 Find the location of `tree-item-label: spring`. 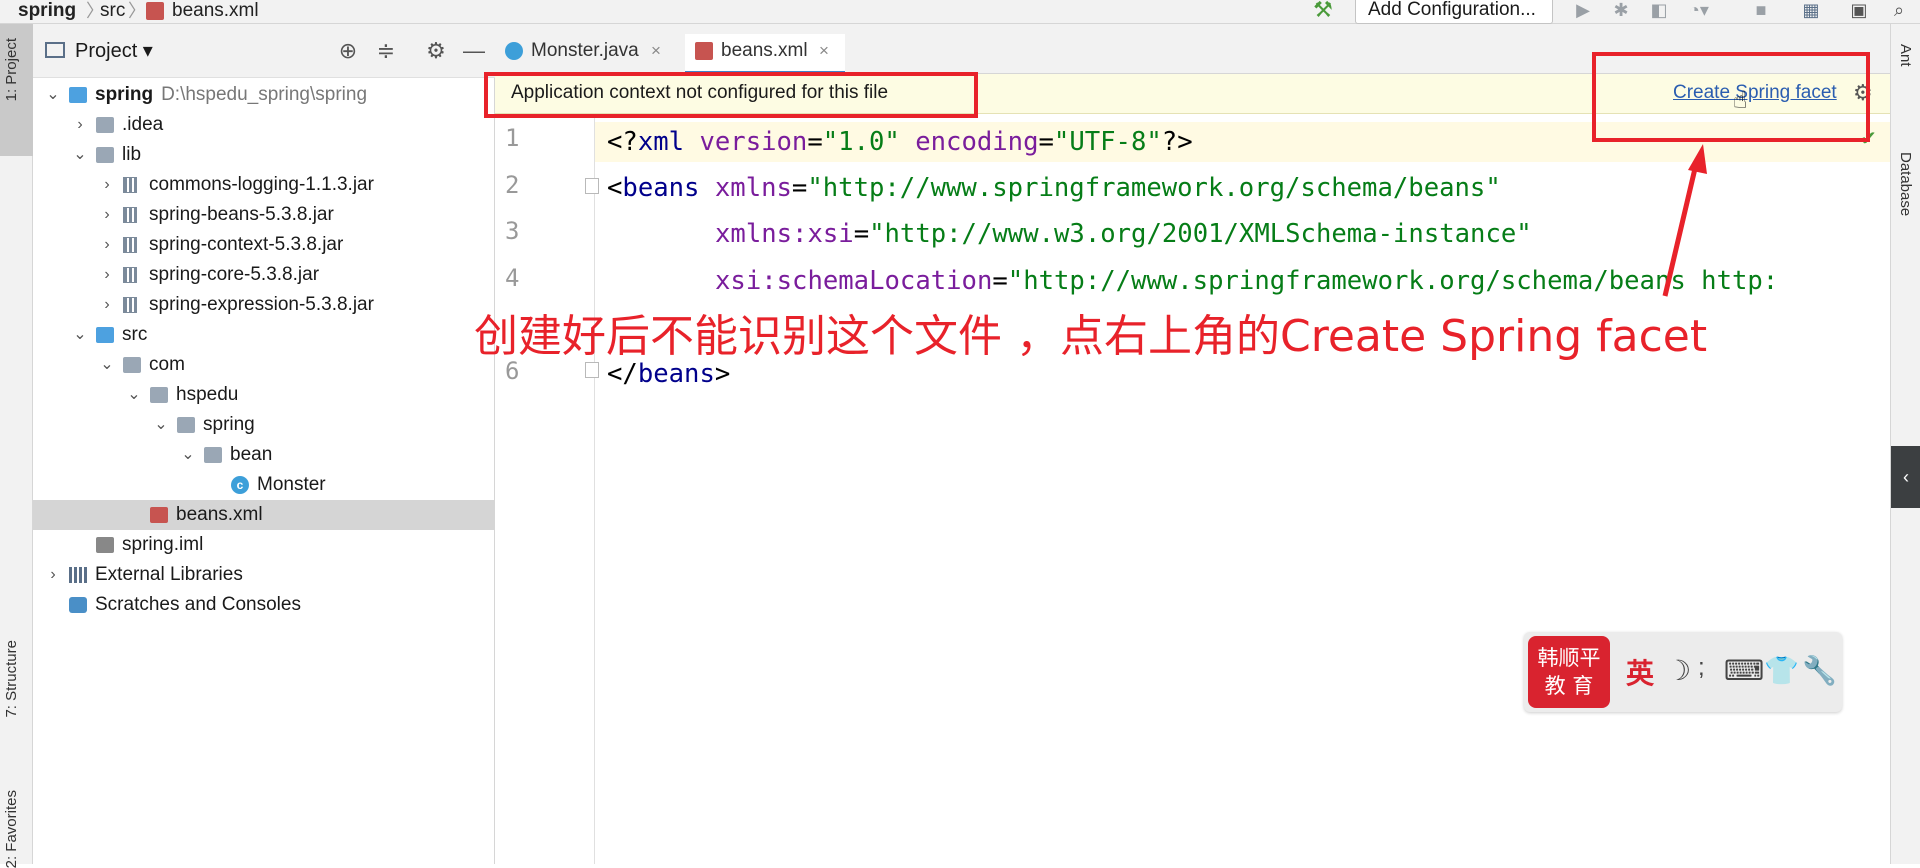

tree-item-label: spring is located at coordinates (229, 424).